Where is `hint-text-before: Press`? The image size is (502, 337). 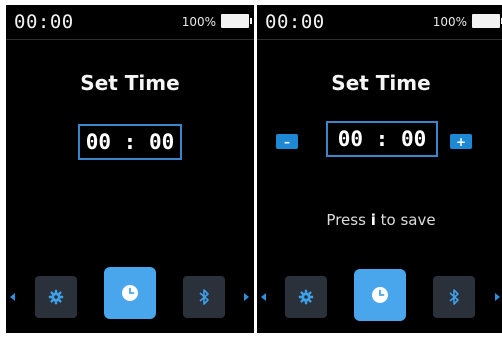 hint-text-before: Press is located at coordinates (346, 220).